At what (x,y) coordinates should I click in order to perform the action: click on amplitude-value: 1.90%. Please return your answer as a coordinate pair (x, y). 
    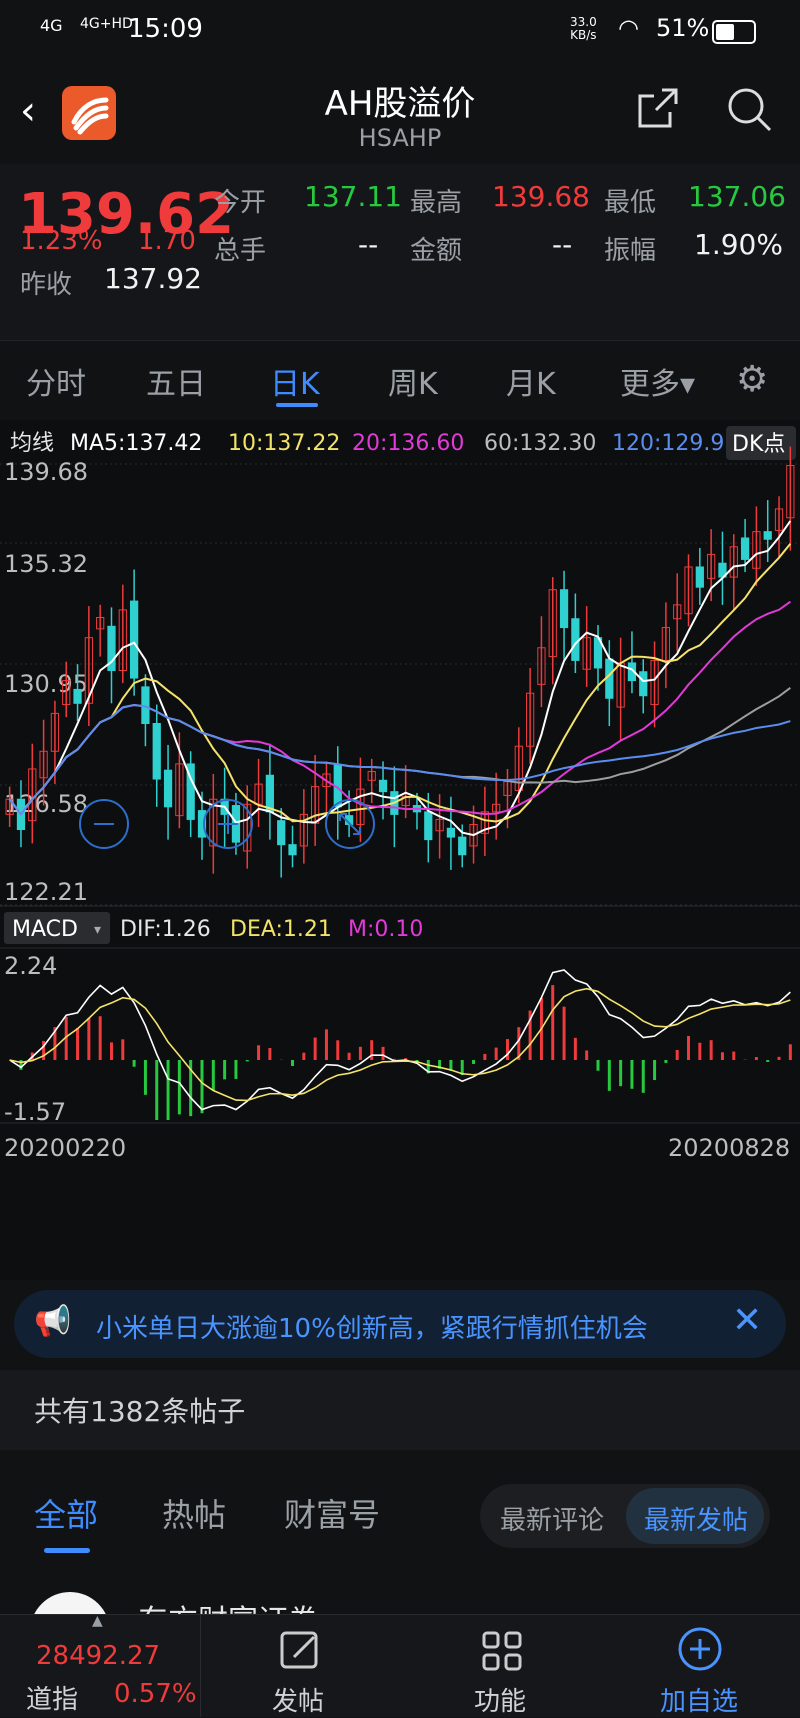
    Looking at the image, I should click on (738, 244).